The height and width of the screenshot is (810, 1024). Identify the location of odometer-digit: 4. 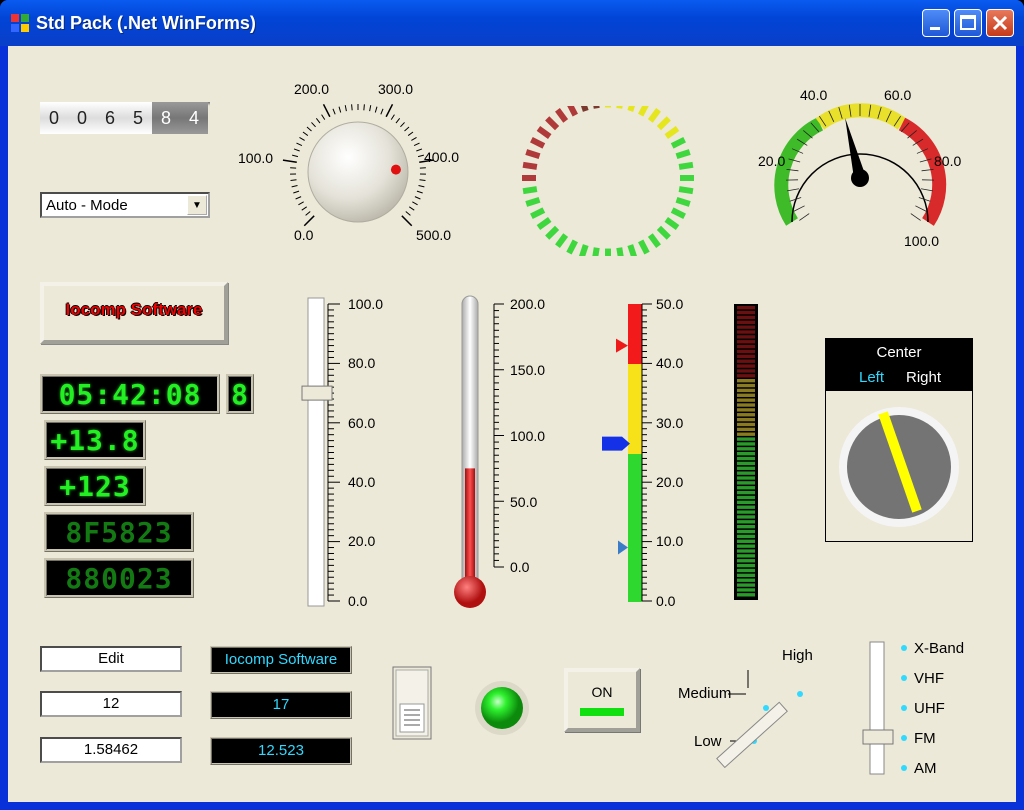
(194, 118).